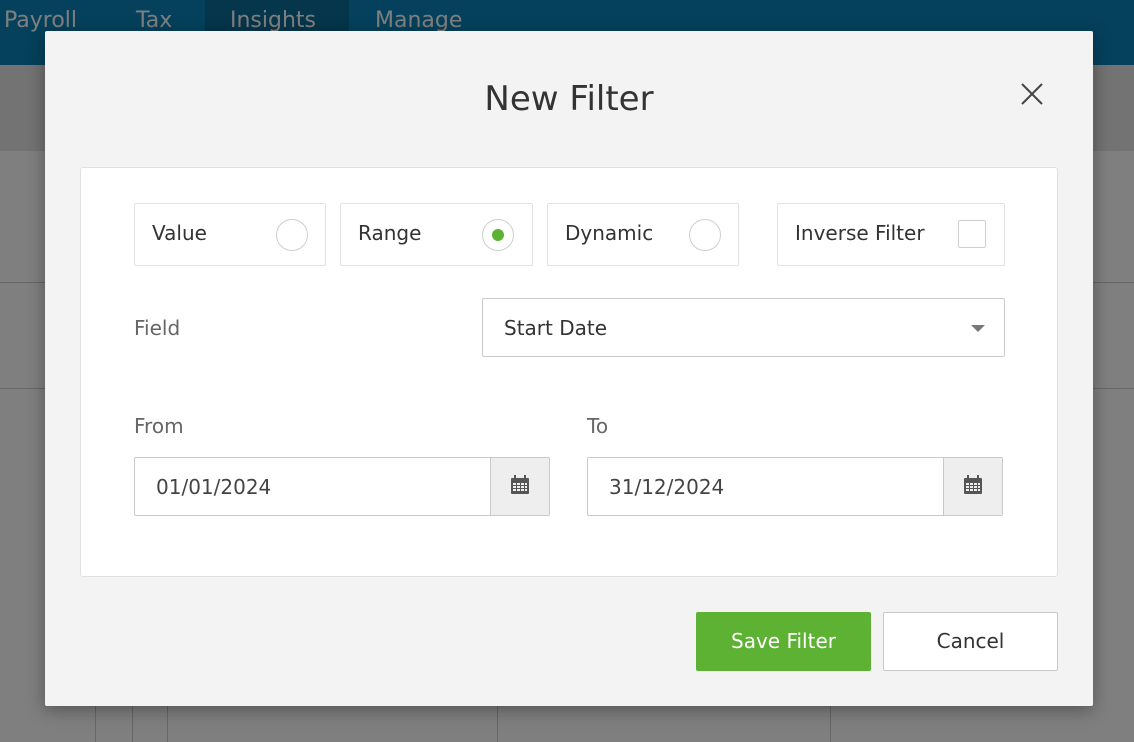 This screenshot has height=742, width=1134. What do you see at coordinates (569, 99) in the screenshot?
I see `dialog-title: New Filter` at bounding box center [569, 99].